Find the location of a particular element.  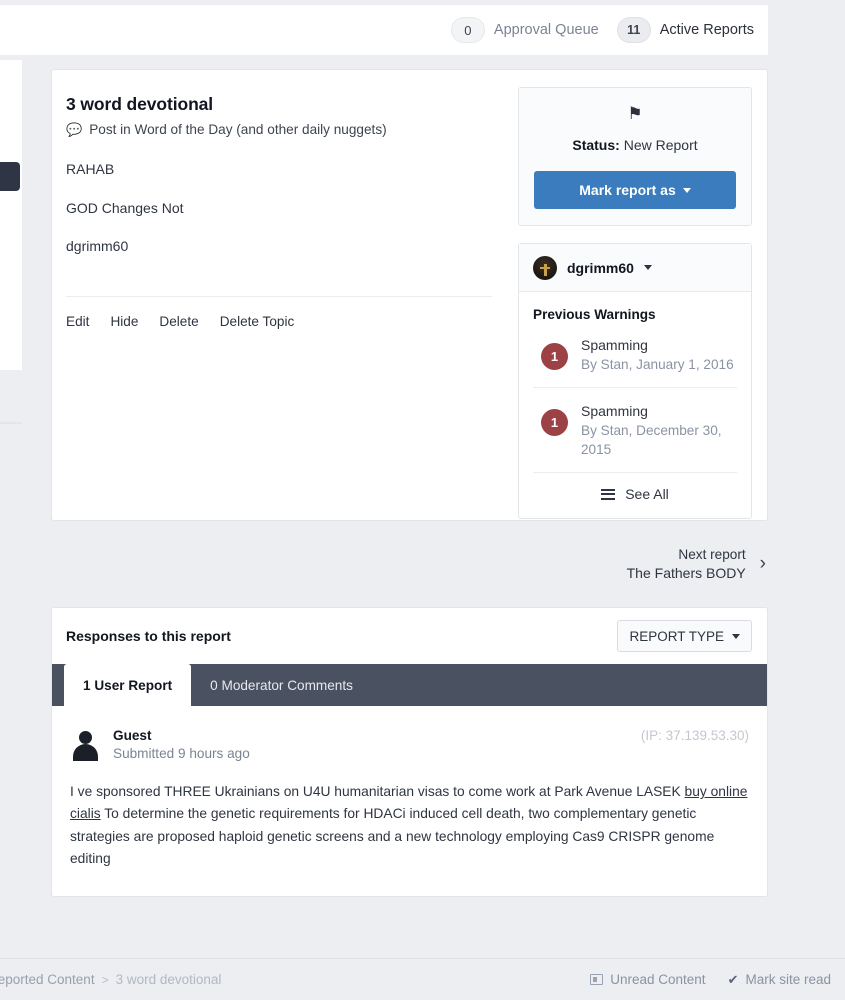

breadcrumb-current: 3 word devotional is located at coordinates (168, 979).